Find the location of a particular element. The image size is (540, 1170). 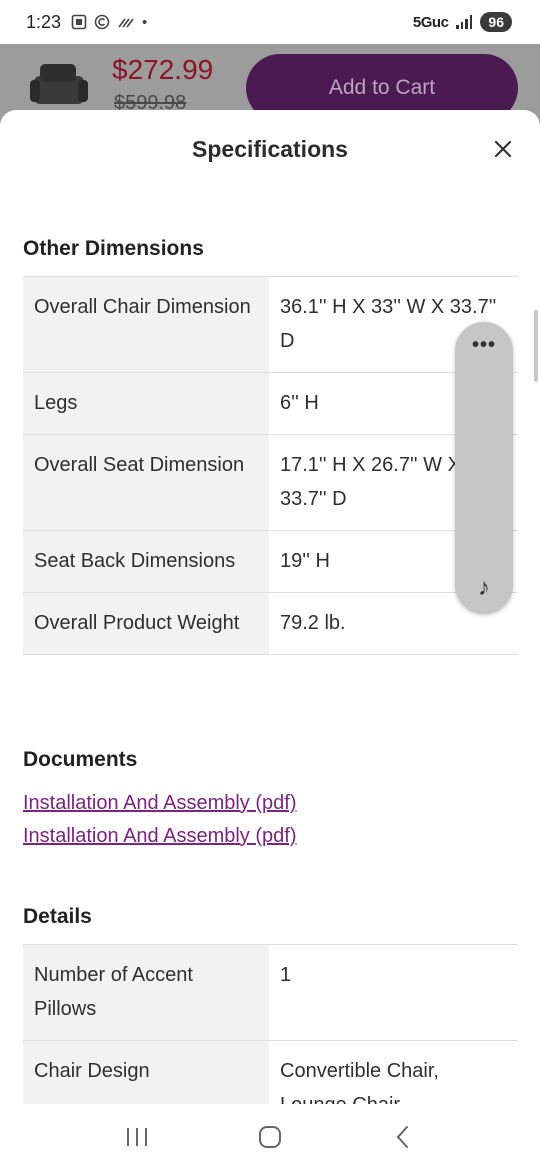

back-button is located at coordinates (403, 1137).